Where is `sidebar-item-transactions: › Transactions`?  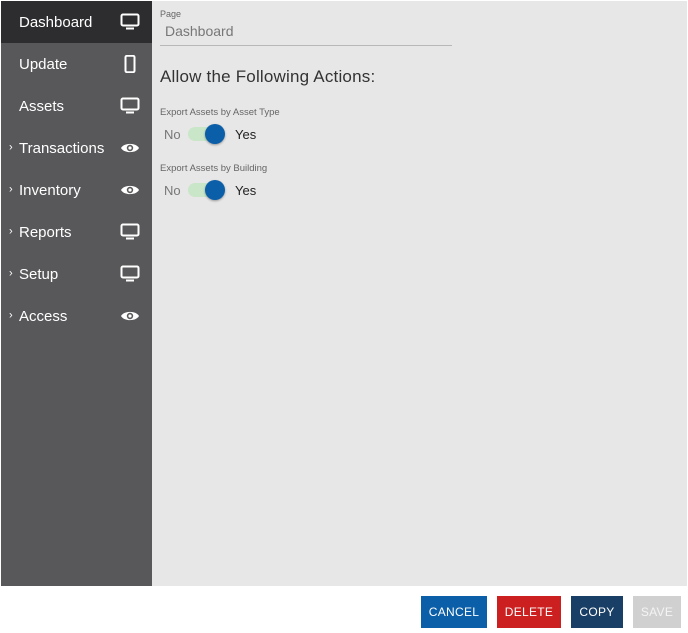 sidebar-item-transactions: › Transactions is located at coordinates (76, 148).